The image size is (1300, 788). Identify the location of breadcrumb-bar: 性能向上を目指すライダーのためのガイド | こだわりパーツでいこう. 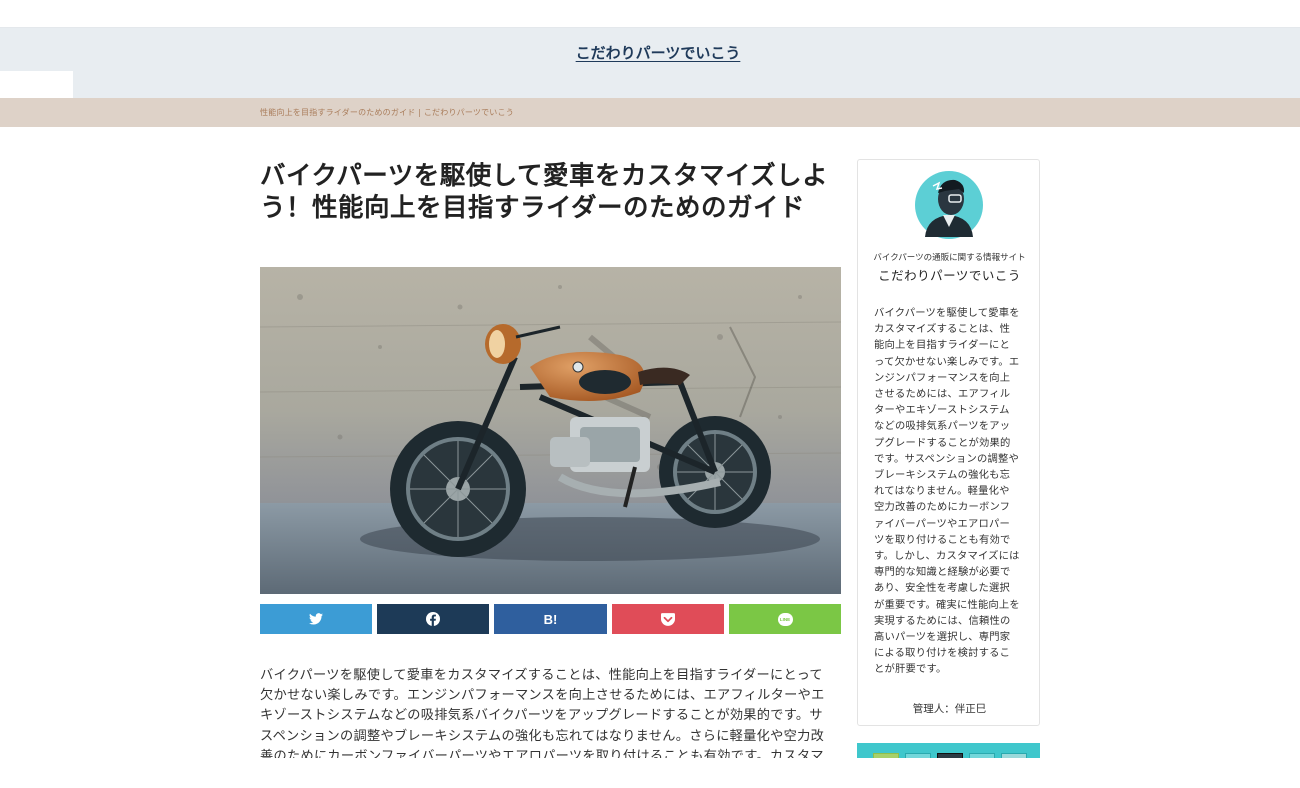
(650, 112).